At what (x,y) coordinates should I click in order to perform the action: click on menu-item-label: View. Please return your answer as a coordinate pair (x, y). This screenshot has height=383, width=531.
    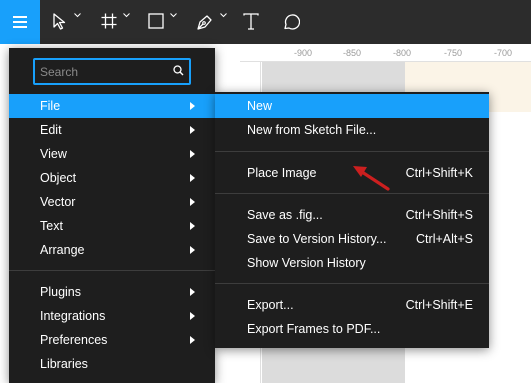
    Looking at the image, I should click on (53, 154).